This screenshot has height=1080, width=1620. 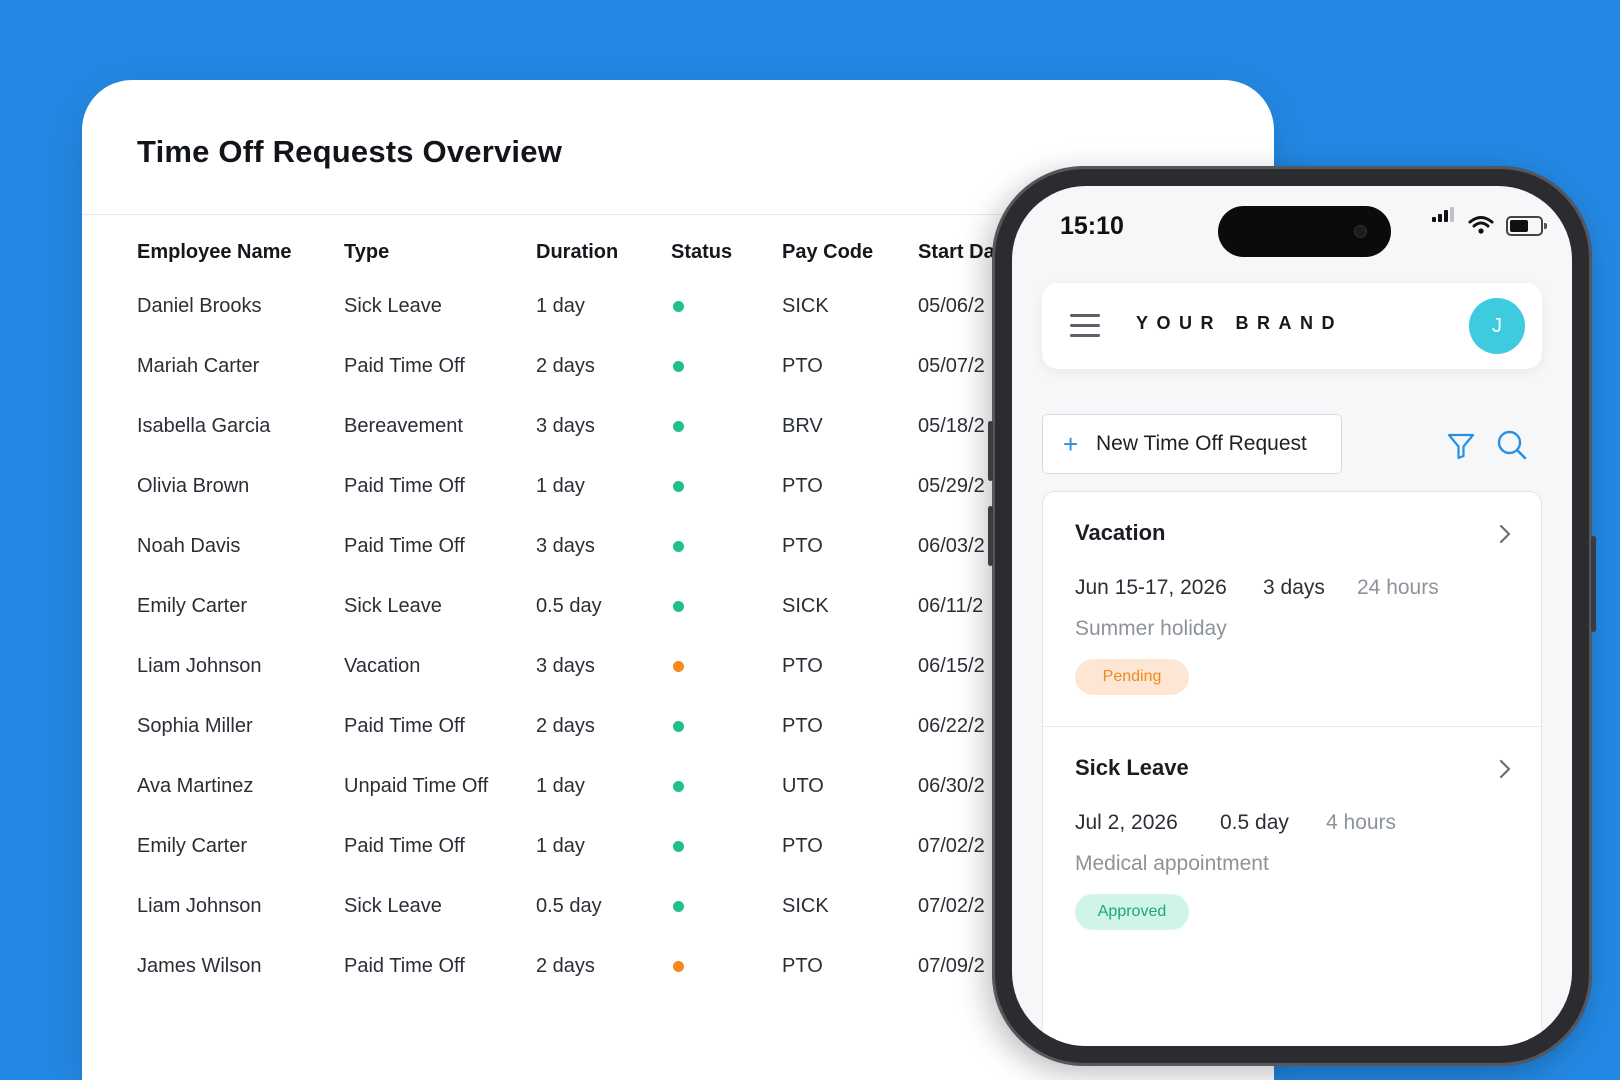 What do you see at coordinates (577, 252) in the screenshot?
I see `column-header: Duration` at bounding box center [577, 252].